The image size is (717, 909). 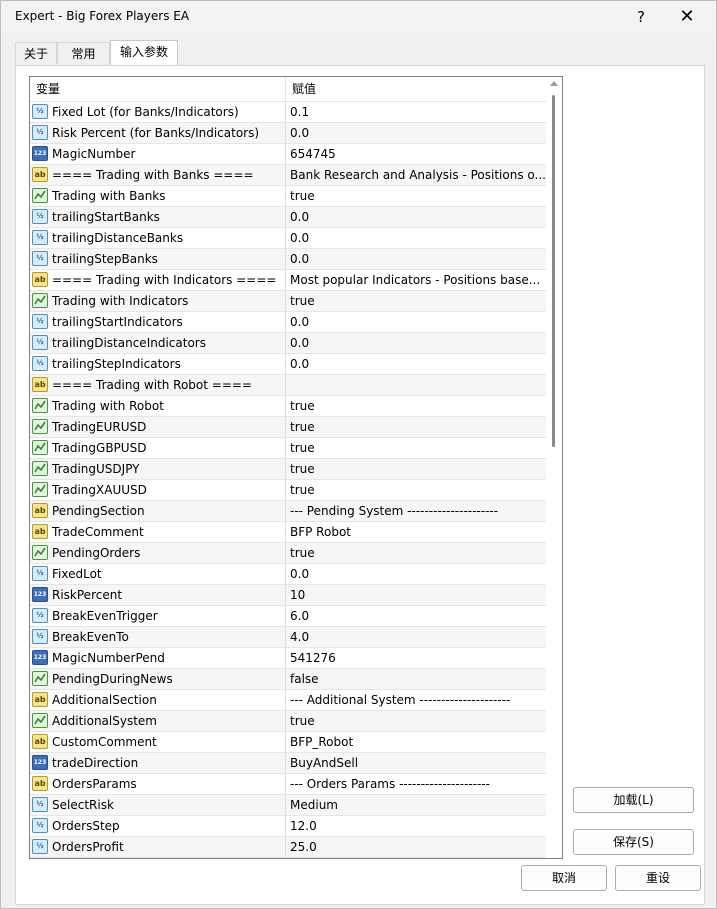 I want to click on parameter-value-cell: --- Orders Params ---------------------, so click(x=416, y=784).